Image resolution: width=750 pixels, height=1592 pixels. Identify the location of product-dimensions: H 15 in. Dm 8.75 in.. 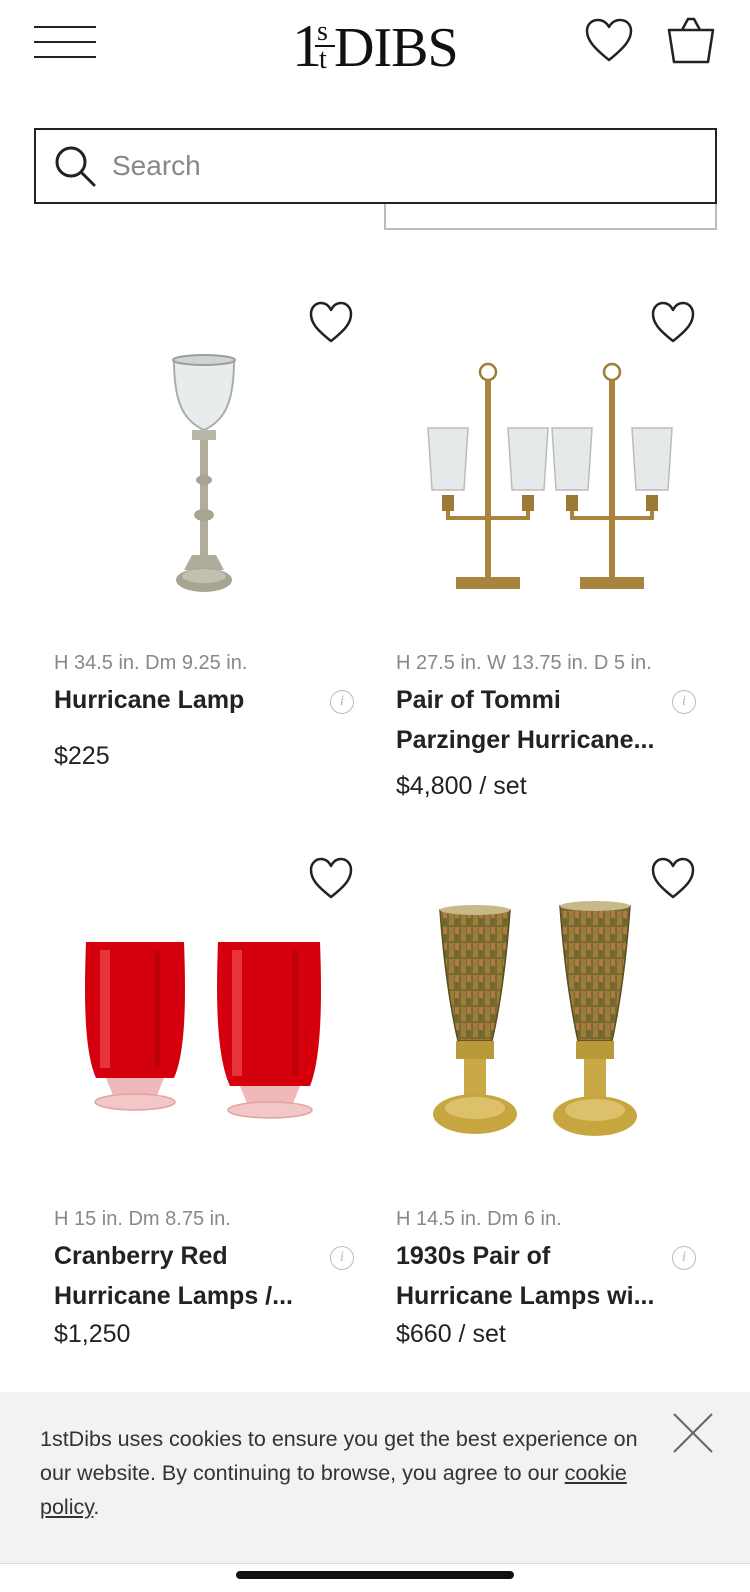
(142, 1219).